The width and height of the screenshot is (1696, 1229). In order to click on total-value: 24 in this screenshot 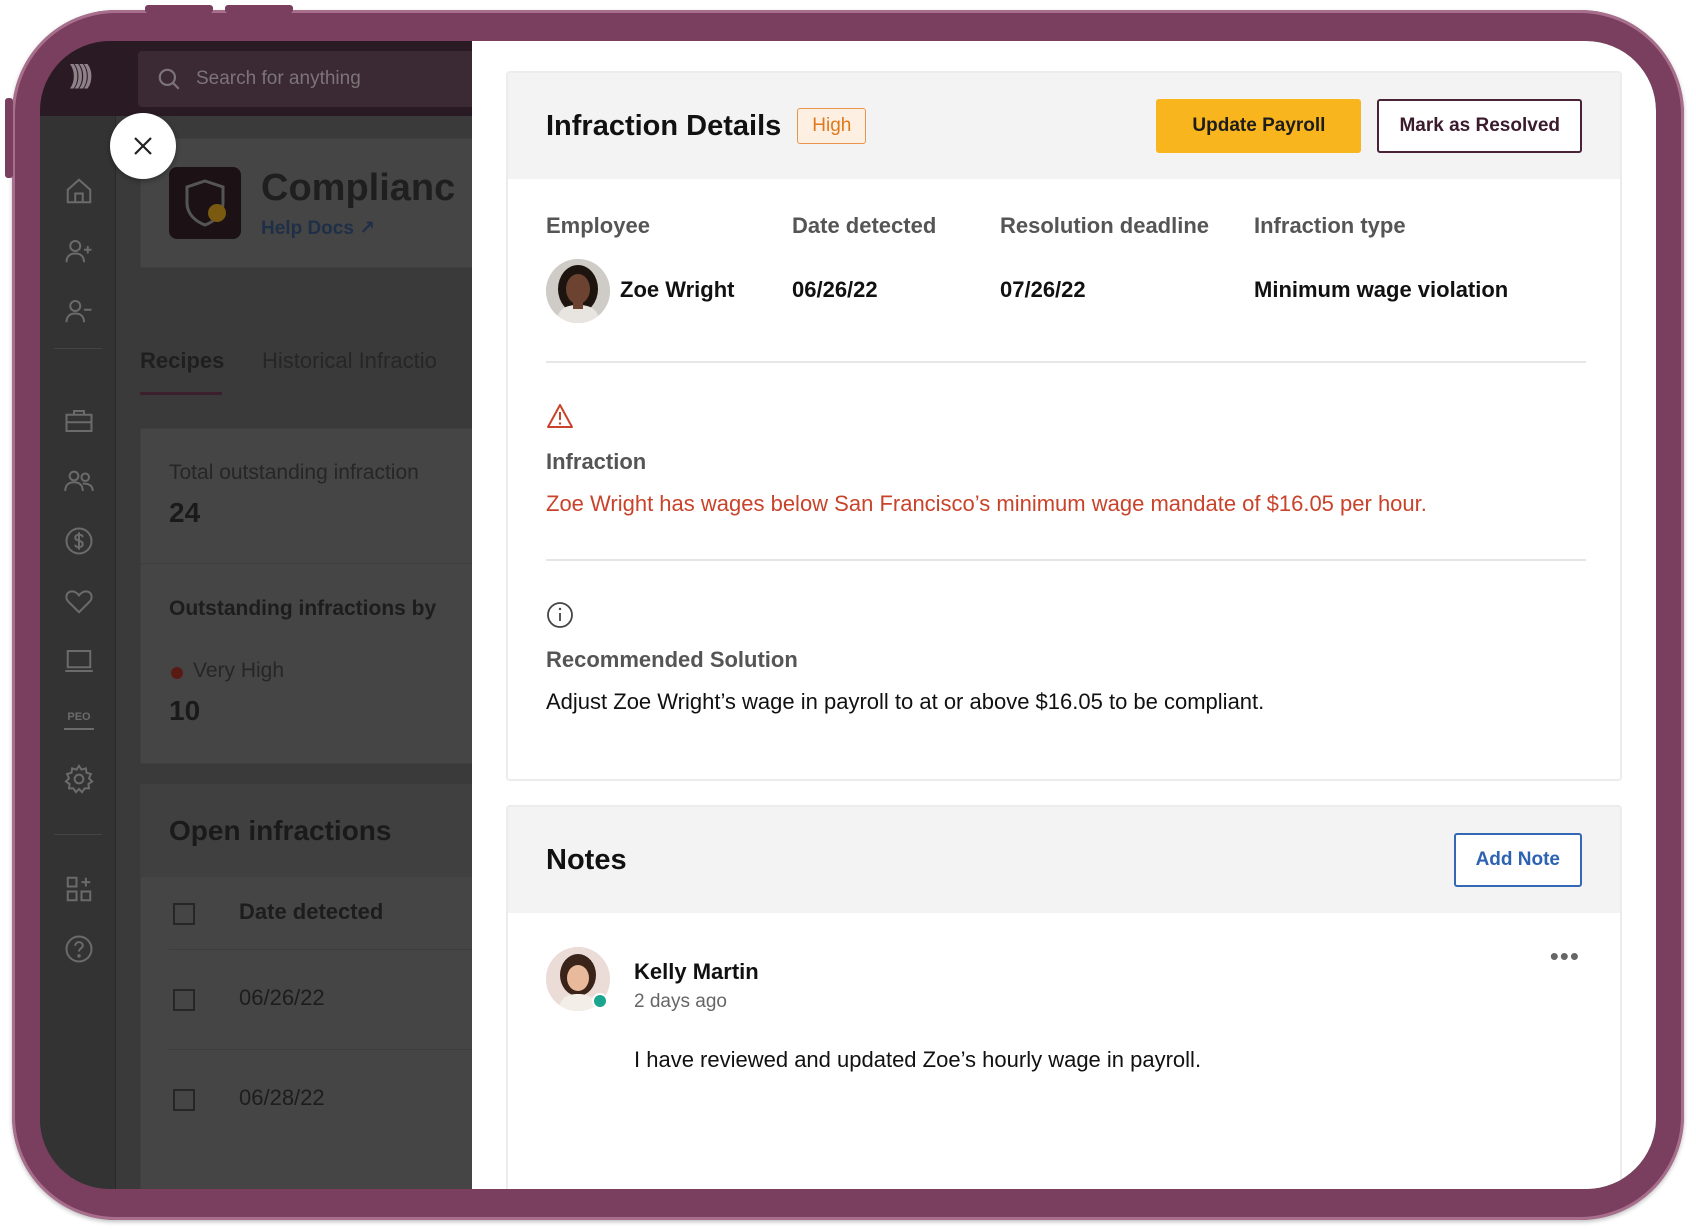, I will do `click(185, 512)`.